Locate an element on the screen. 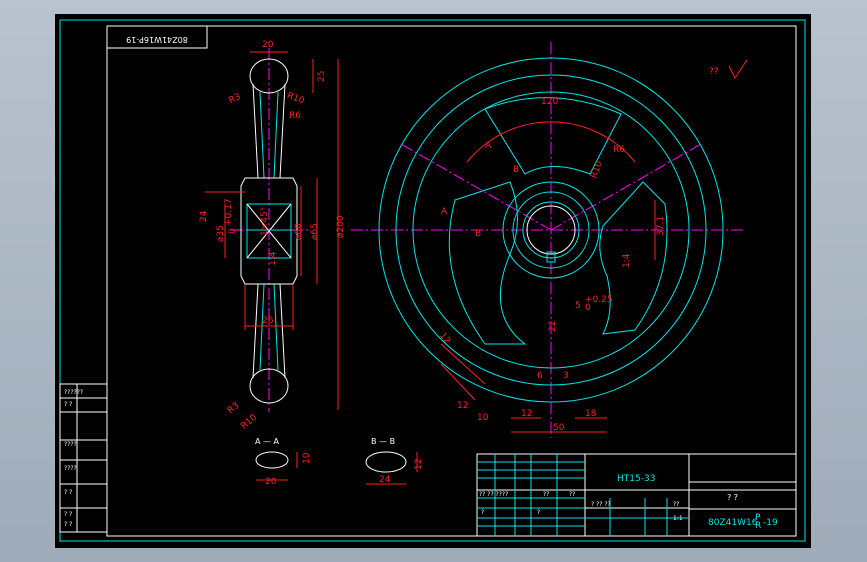  dim-12-c: 12 is located at coordinates (526, 414).